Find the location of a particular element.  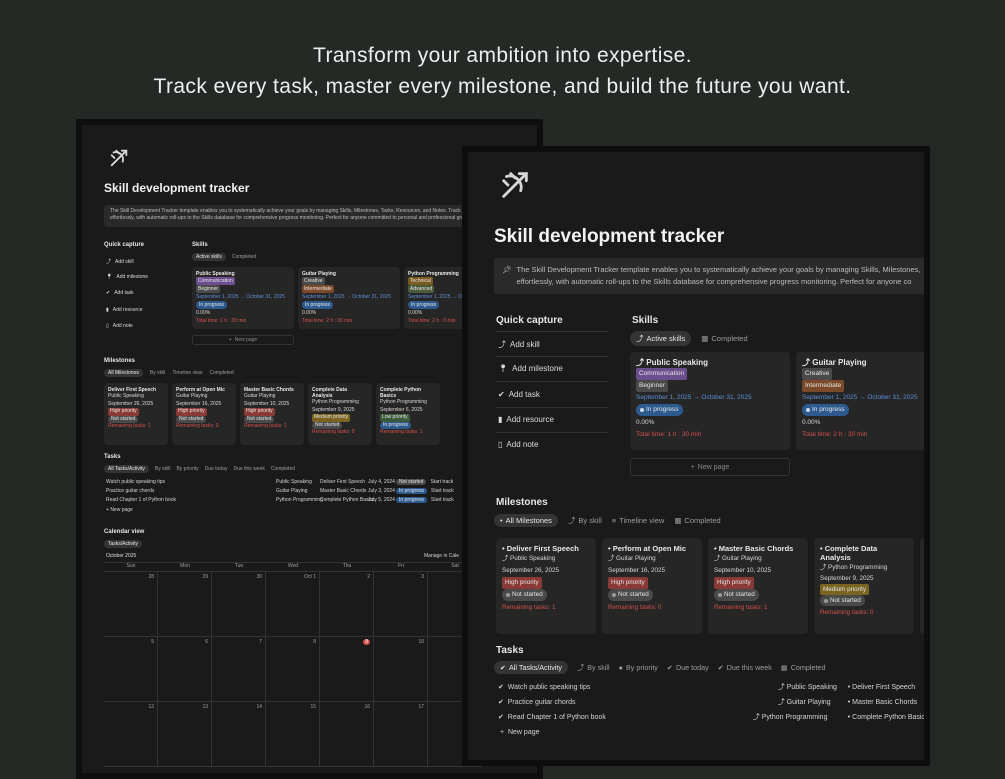

calendar-day: 17 is located at coordinates (401, 734).